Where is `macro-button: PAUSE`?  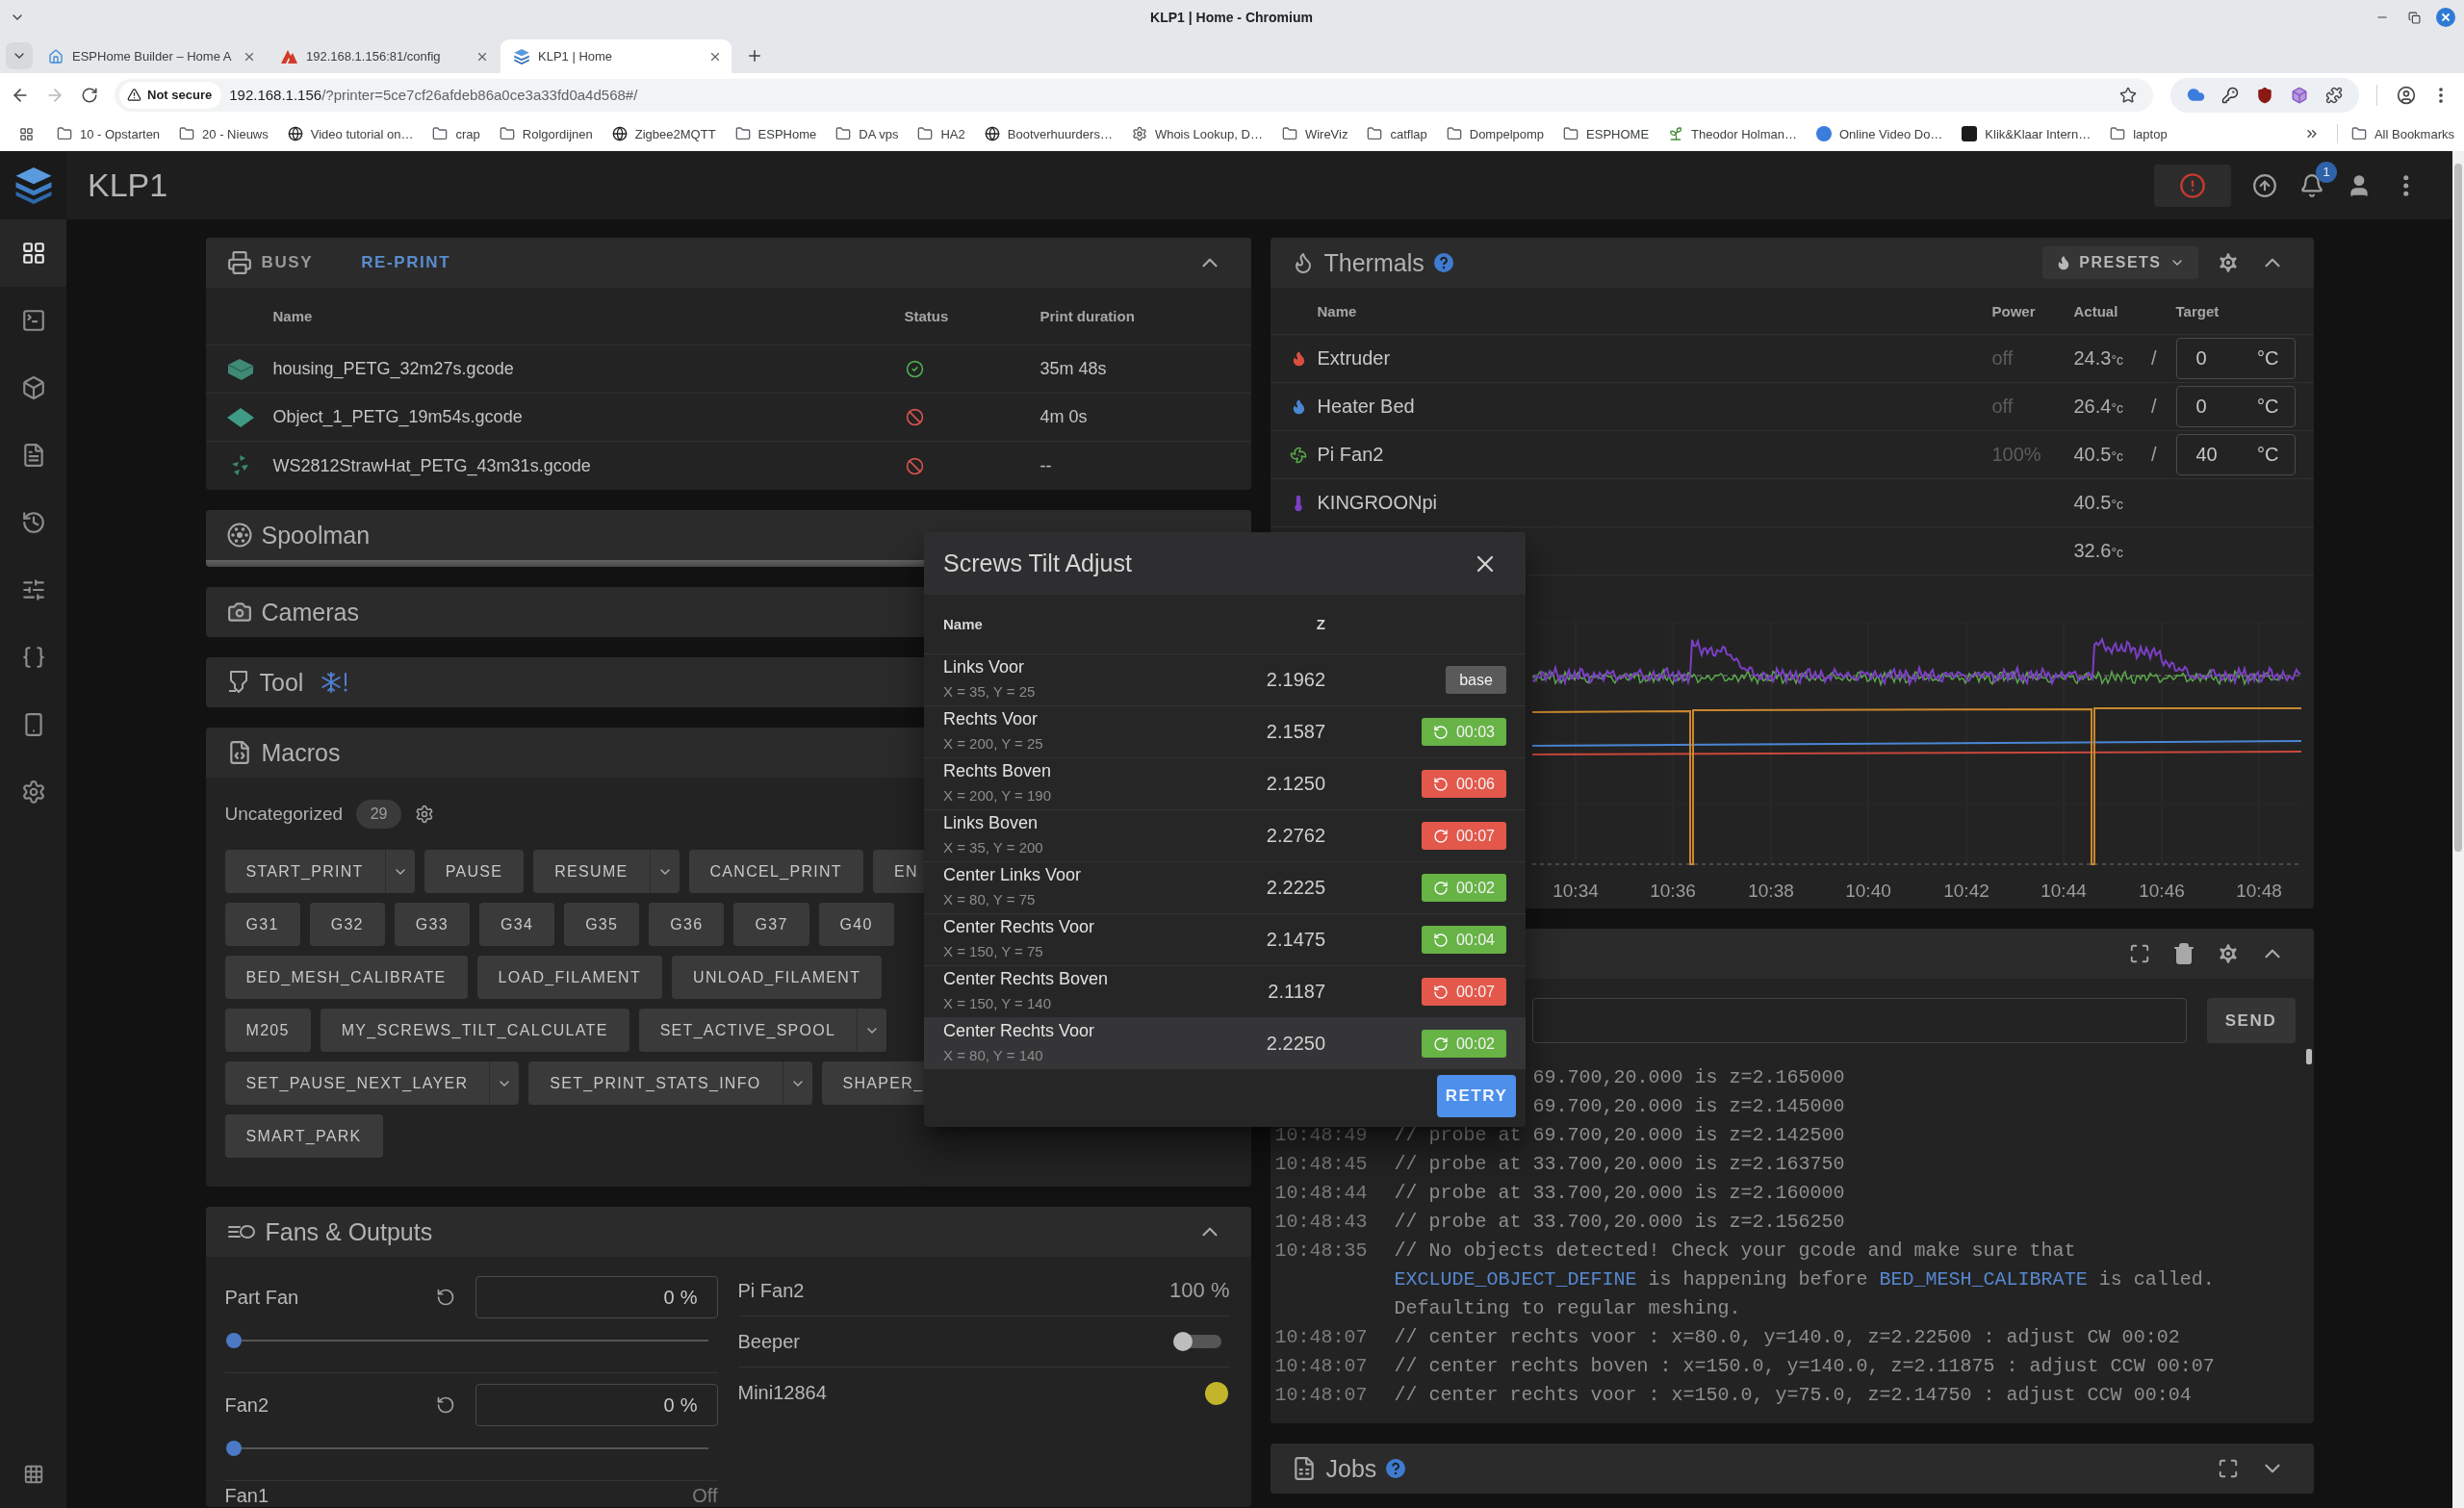
macro-button: PAUSE is located at coordinates (474, 871).